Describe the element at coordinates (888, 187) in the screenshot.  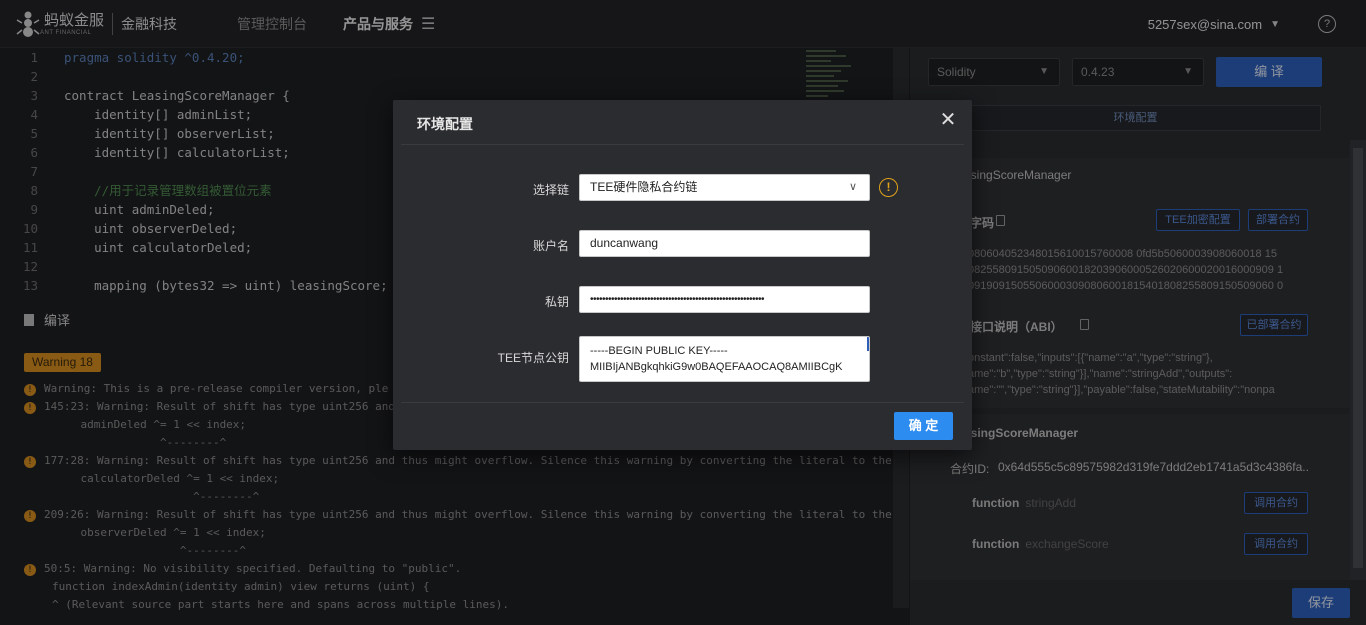
I see `warning-icon: !` at that location.